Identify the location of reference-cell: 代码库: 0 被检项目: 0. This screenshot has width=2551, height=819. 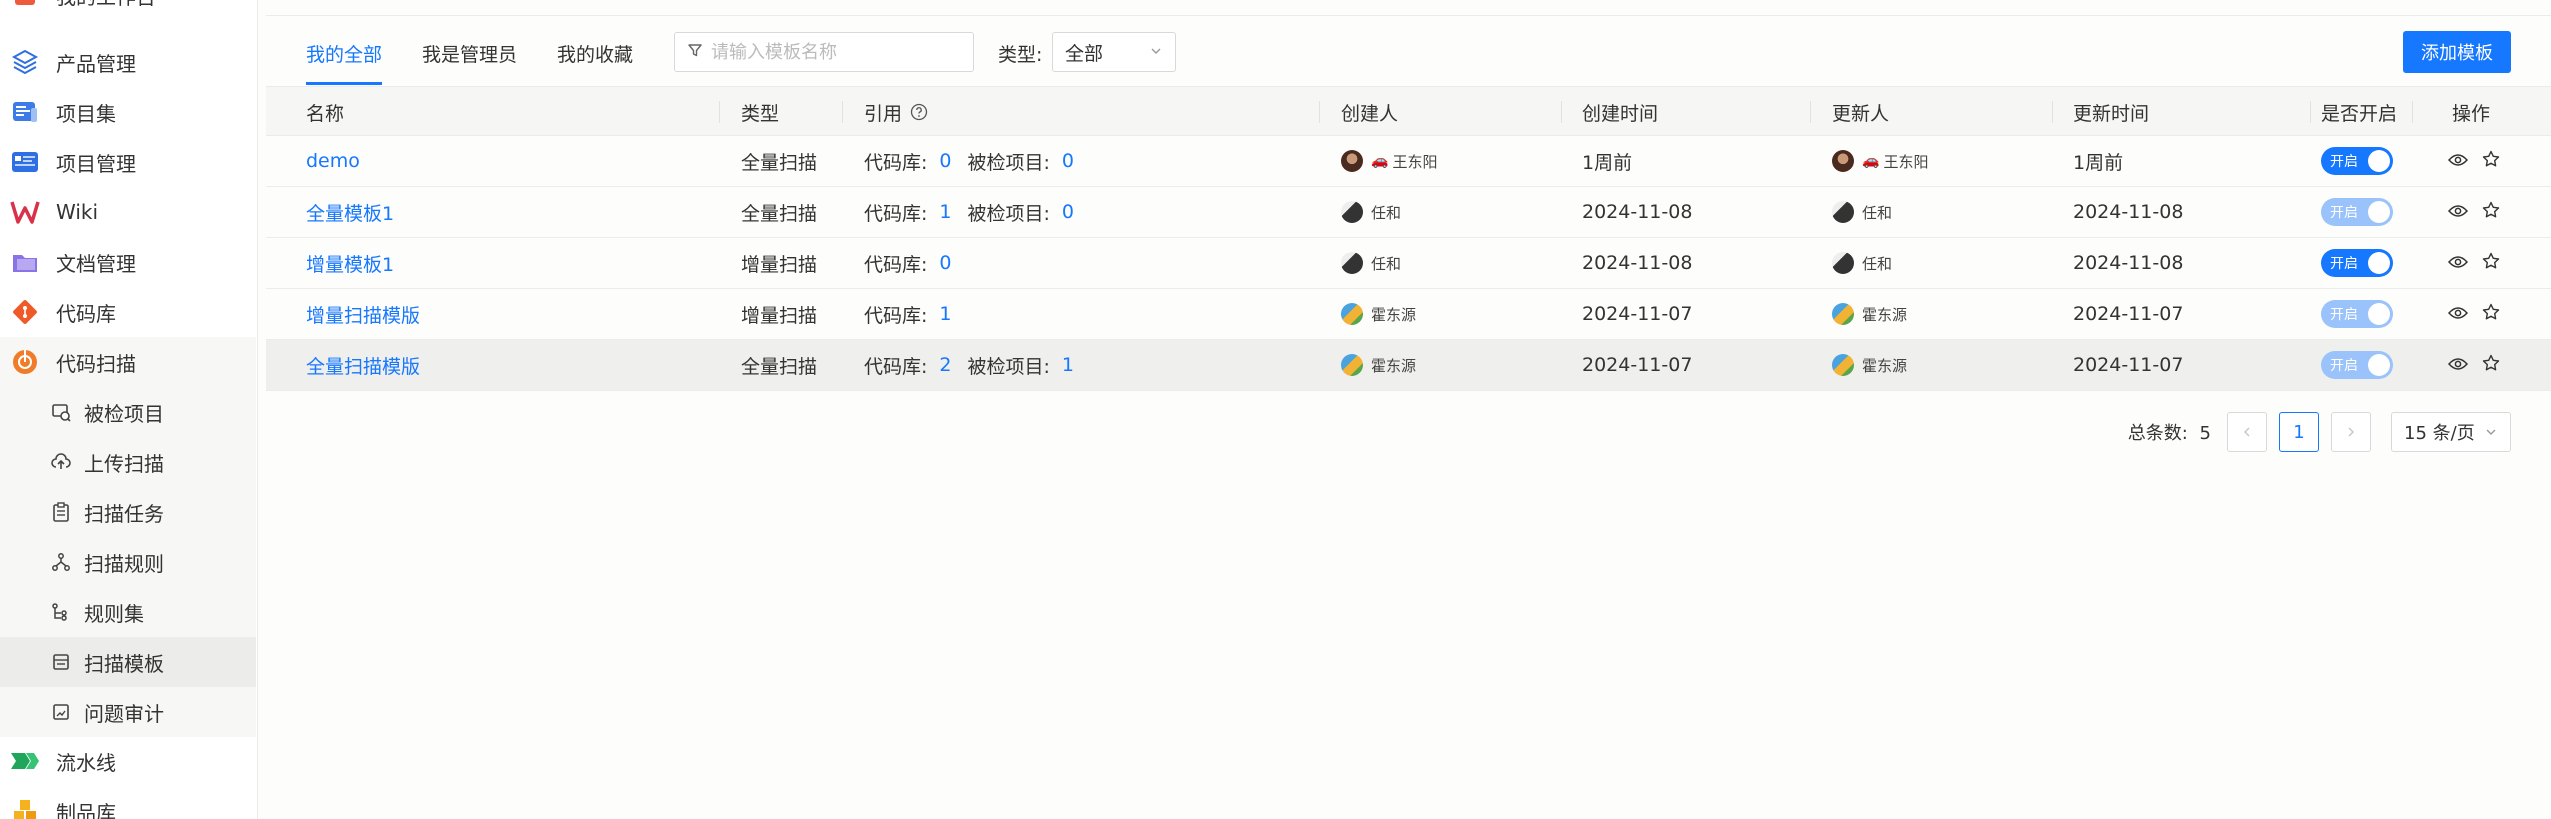
(977, 161).